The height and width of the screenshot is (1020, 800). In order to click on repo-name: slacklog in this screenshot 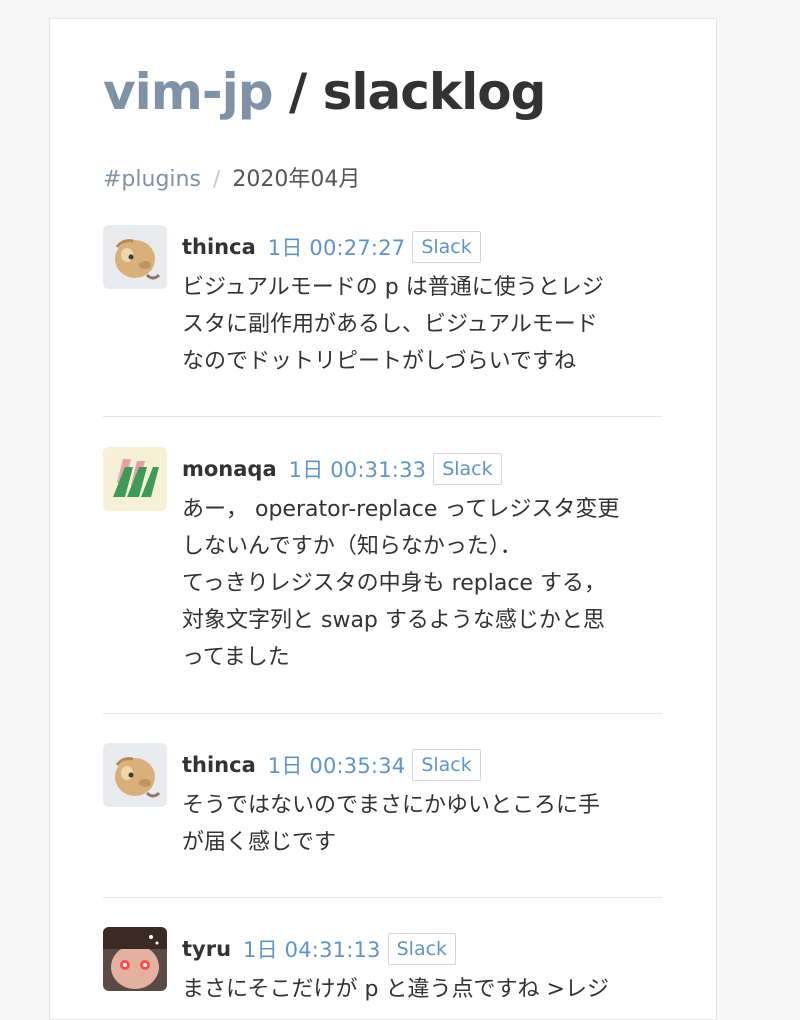, I will do `click(434, 92)`.